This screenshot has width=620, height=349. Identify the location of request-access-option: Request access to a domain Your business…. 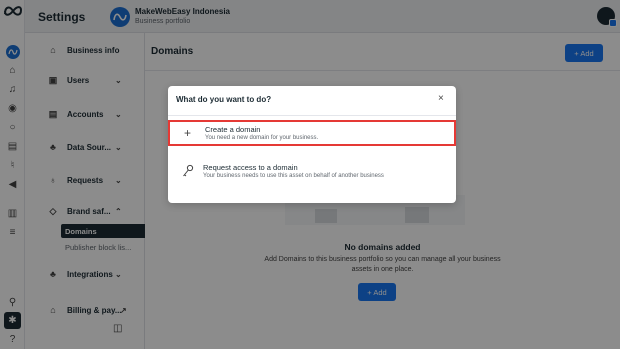
(312, 173).